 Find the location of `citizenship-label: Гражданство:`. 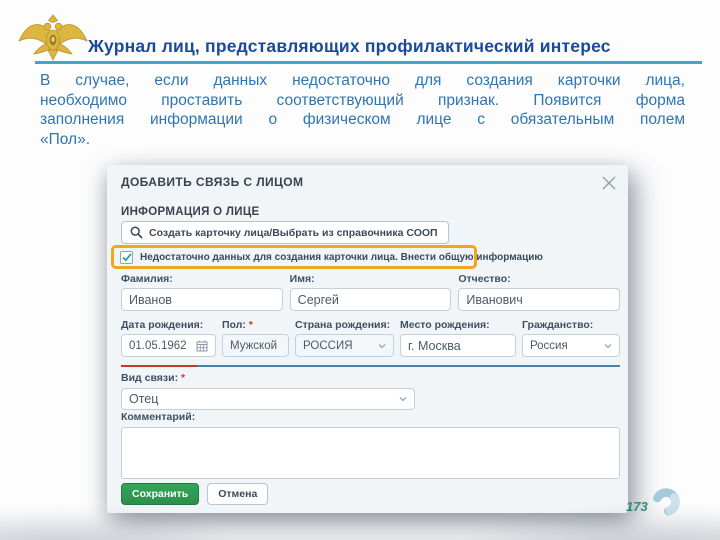

citizenship-label: Гражданство: is located at coordinates (558, 325).